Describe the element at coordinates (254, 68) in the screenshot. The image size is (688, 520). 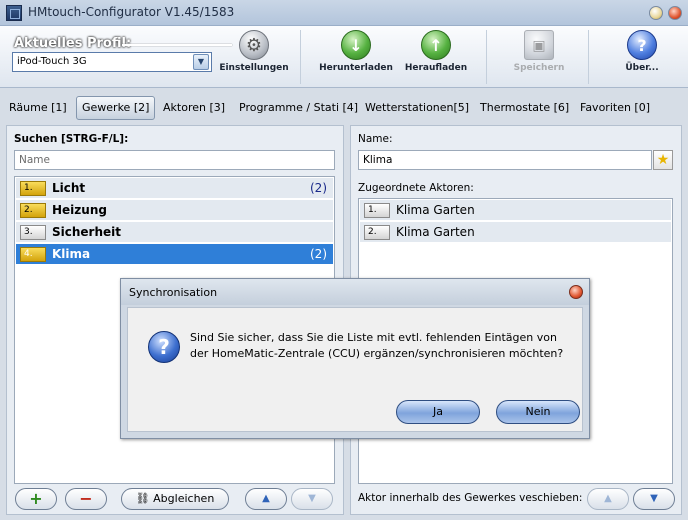
I see `settings-label: Einstellungen` at that location.